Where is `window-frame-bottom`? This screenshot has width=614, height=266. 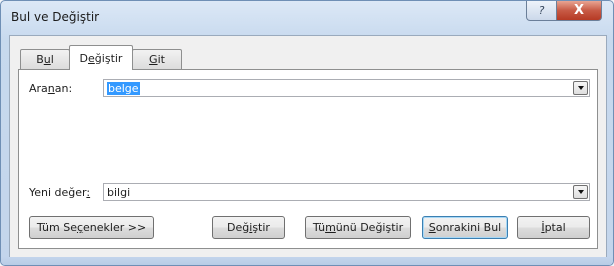
window-frame-bottom is located at coordinates (307, 261).